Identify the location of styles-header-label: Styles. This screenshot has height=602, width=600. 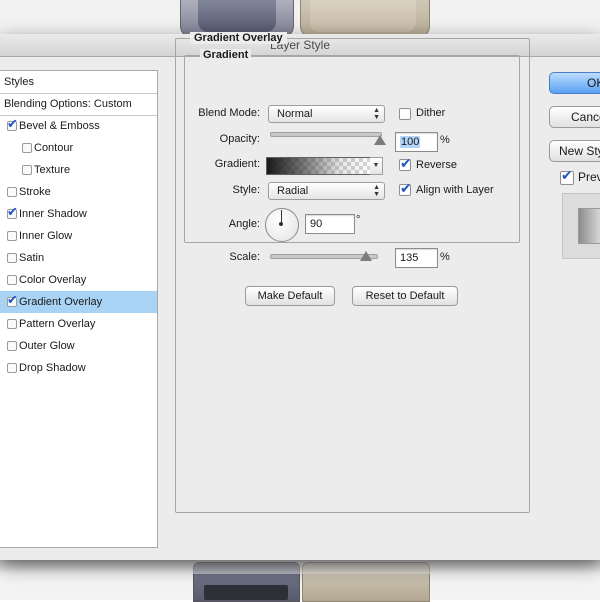
(19, 82).